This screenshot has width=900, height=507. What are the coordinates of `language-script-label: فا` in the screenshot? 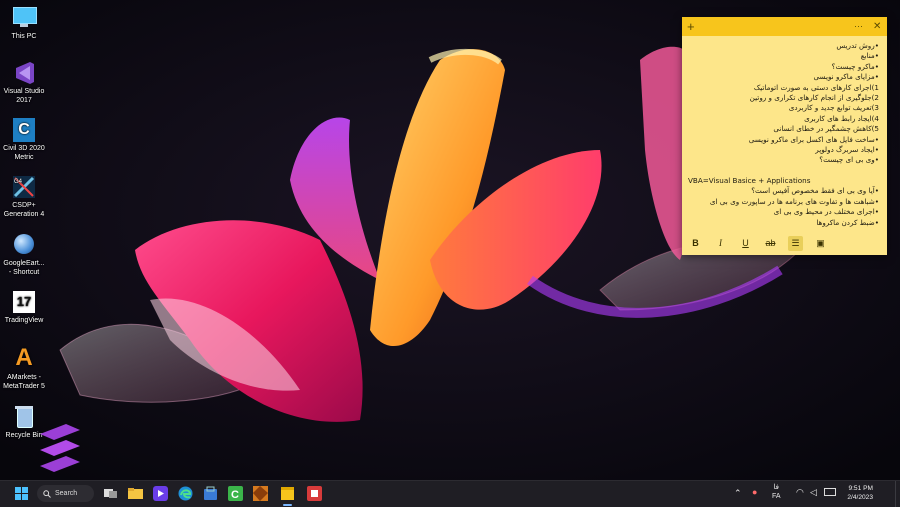 It's located at (776, 487).